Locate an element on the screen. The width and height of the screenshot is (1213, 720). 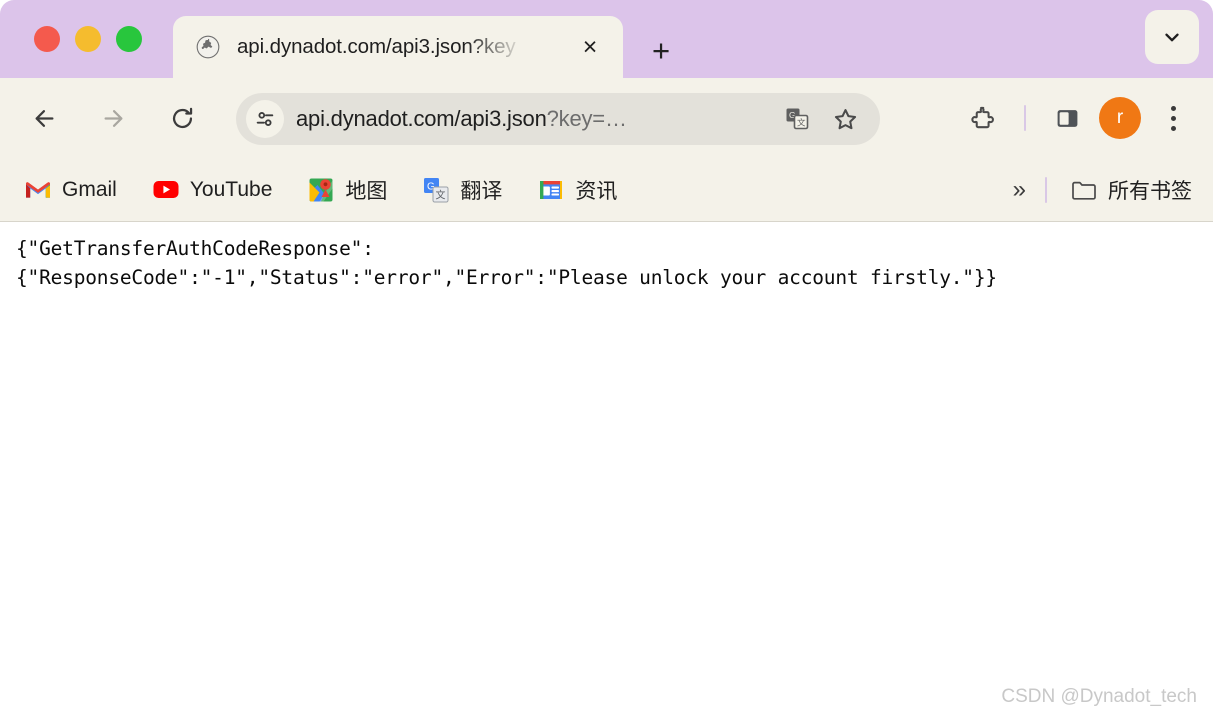
bookmarks-bar: Gmail YouTube 地图 G 文 翻译 资讯 » 所有书签 is located at coordinates (606, 190).